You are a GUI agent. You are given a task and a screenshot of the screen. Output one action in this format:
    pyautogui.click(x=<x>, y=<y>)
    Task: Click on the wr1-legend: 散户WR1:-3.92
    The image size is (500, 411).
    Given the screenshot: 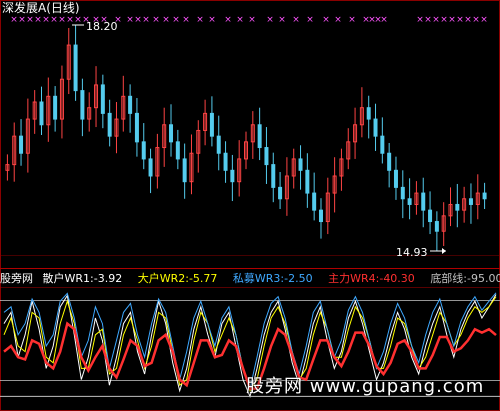 What is the action you would take?
    pyautogui.click(x=82, y=278)
    